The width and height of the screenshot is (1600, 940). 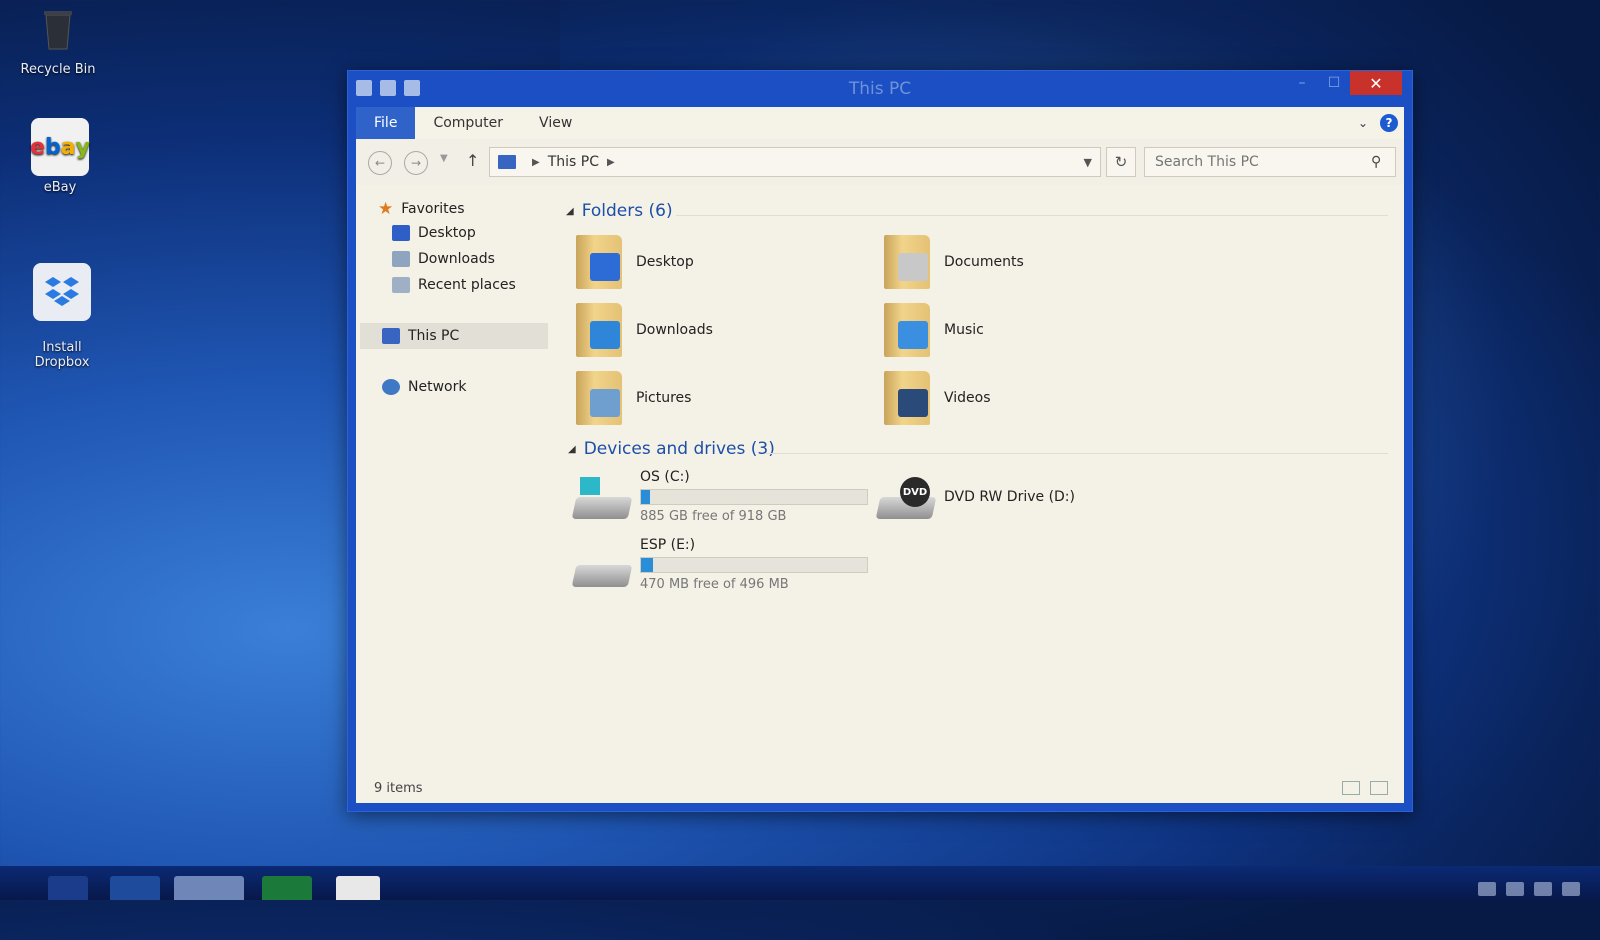 I want to click on folder-label: Music, so click(x=964, y=330).